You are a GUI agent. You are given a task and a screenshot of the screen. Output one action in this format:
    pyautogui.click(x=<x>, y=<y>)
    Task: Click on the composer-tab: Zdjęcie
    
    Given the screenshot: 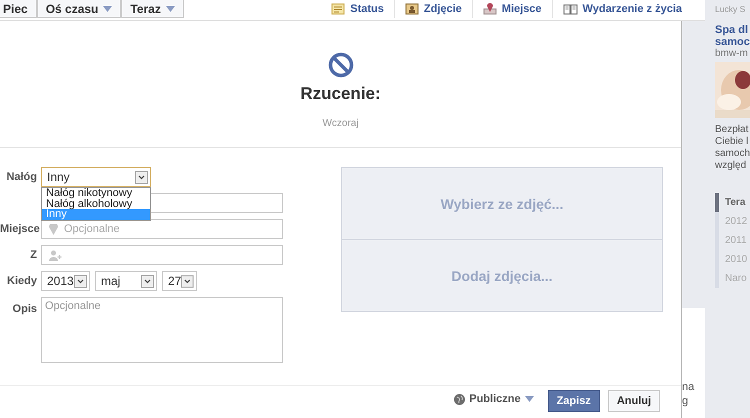 What is the action you would take?
    pyautogui.click(x=433, y=9)
    